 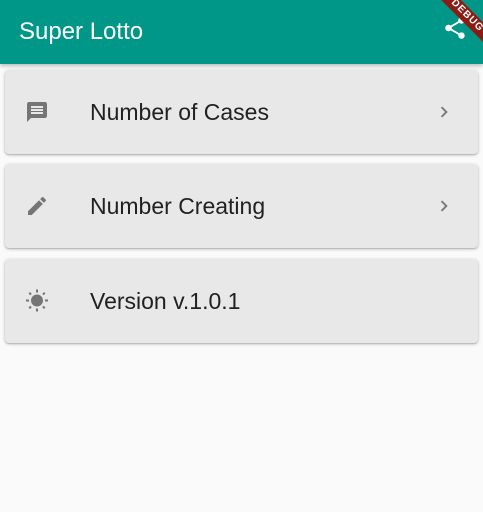 I want to click on pencil-icon, so click(x=37, y=205).